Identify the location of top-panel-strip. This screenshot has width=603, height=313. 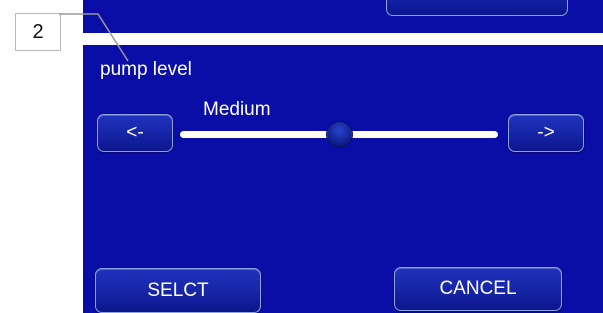
(343, 16).